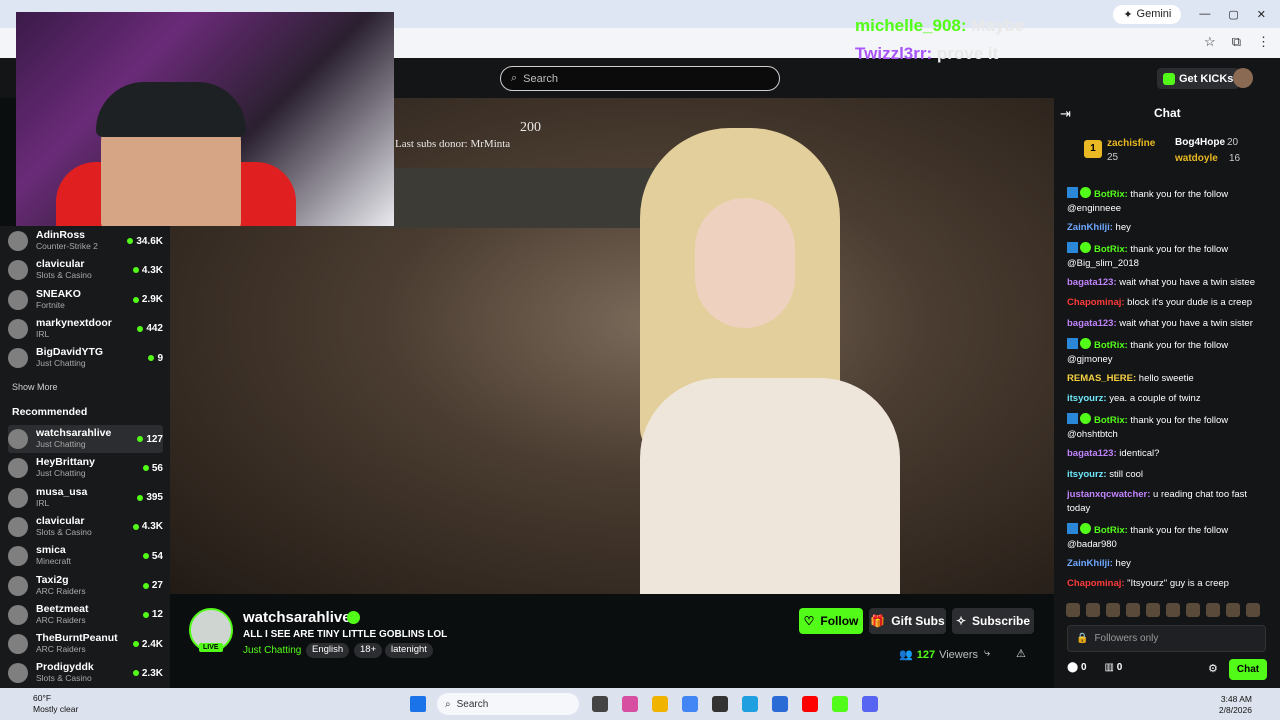 The width and height of the screenshot is (1280, 720). Describe the element at coordinates (328, 650) in the screenshot. I see `tag-language: English` at that location.